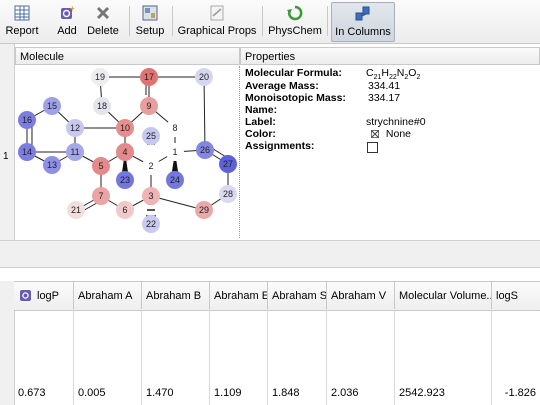 The width and height of the screenshot is (540, 405). I want to click on cell-logs: -1.826, so click(520, 393).